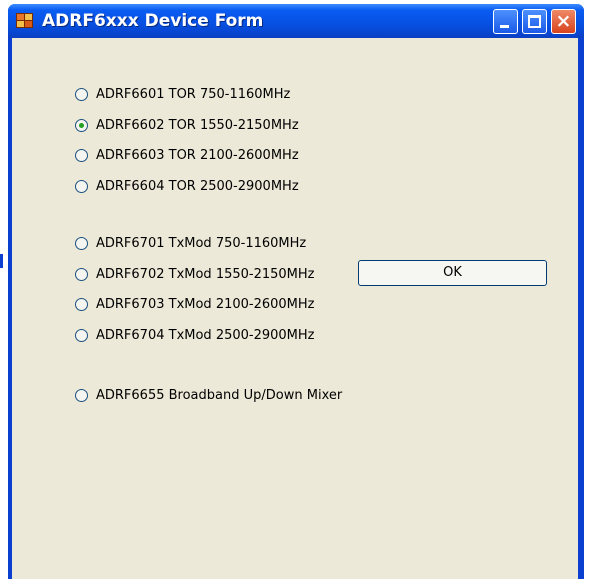  Describe the element at coordinates (452, 273) in the screenshot. I see `ok-button: OK` at that location.